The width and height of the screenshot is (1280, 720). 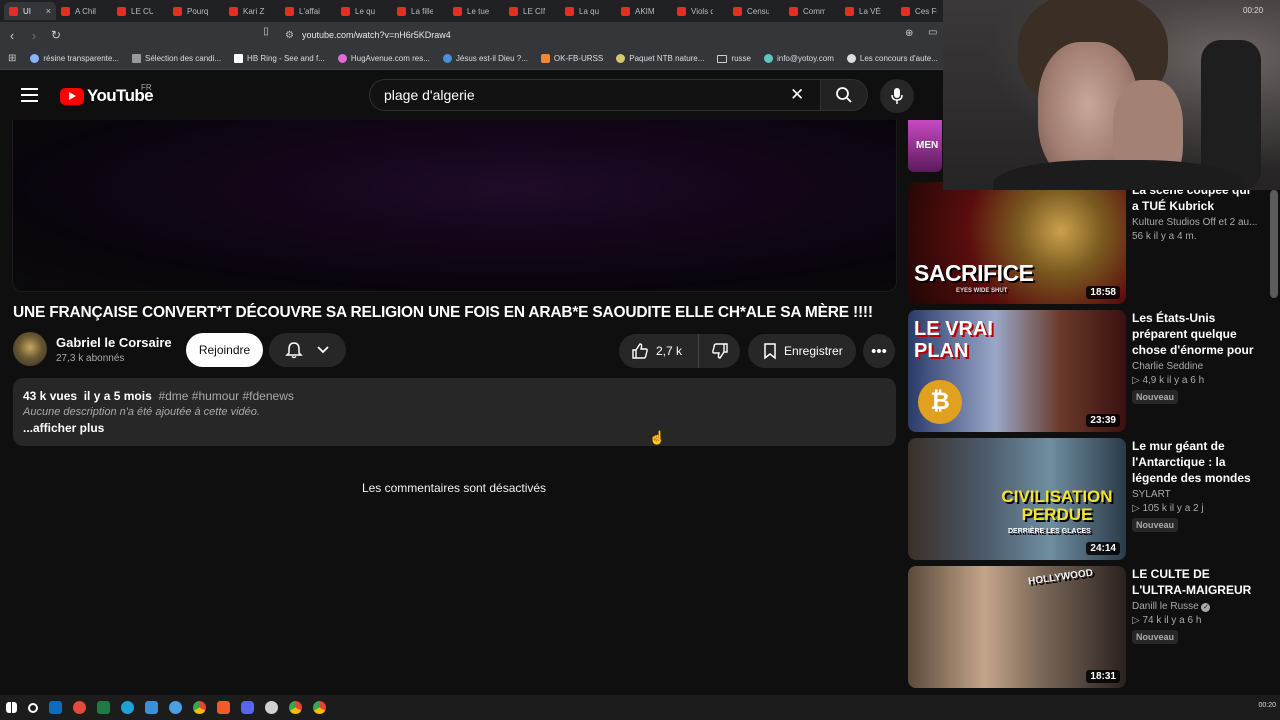 What do you see at coordinates (897, 96) in the screenshot?
I see `voice-search-button` at bounding box center [897, 96].